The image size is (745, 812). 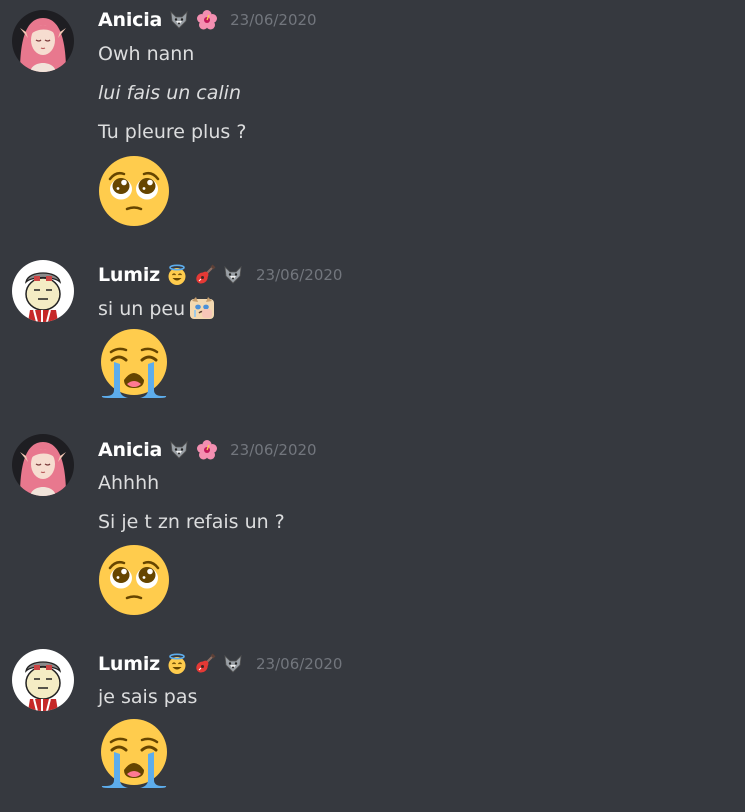 I want to click on message-text: Ahhhh, so click(x=129, y=483).